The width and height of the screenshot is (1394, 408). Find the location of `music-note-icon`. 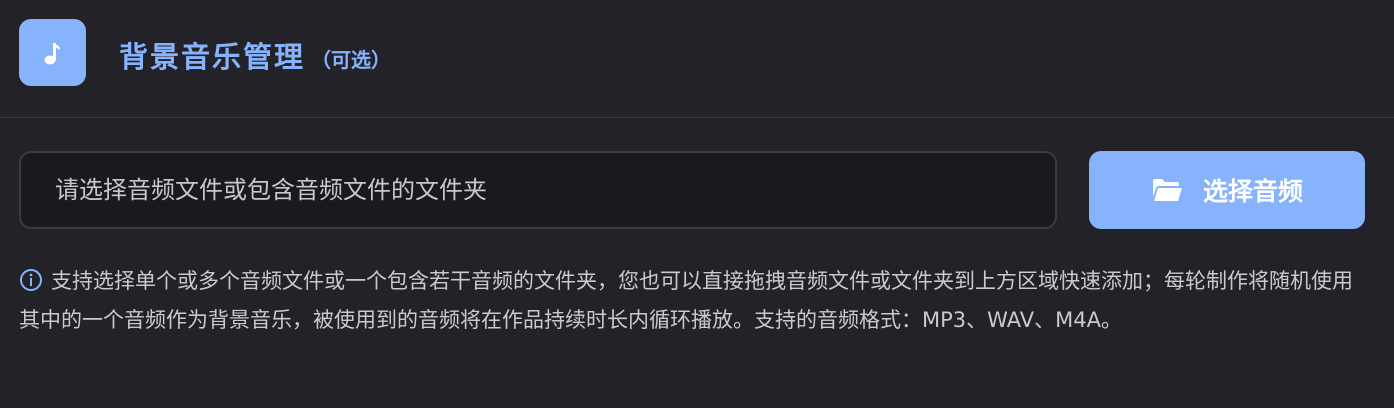

music-note-icon is located at coordinates (52, 52).